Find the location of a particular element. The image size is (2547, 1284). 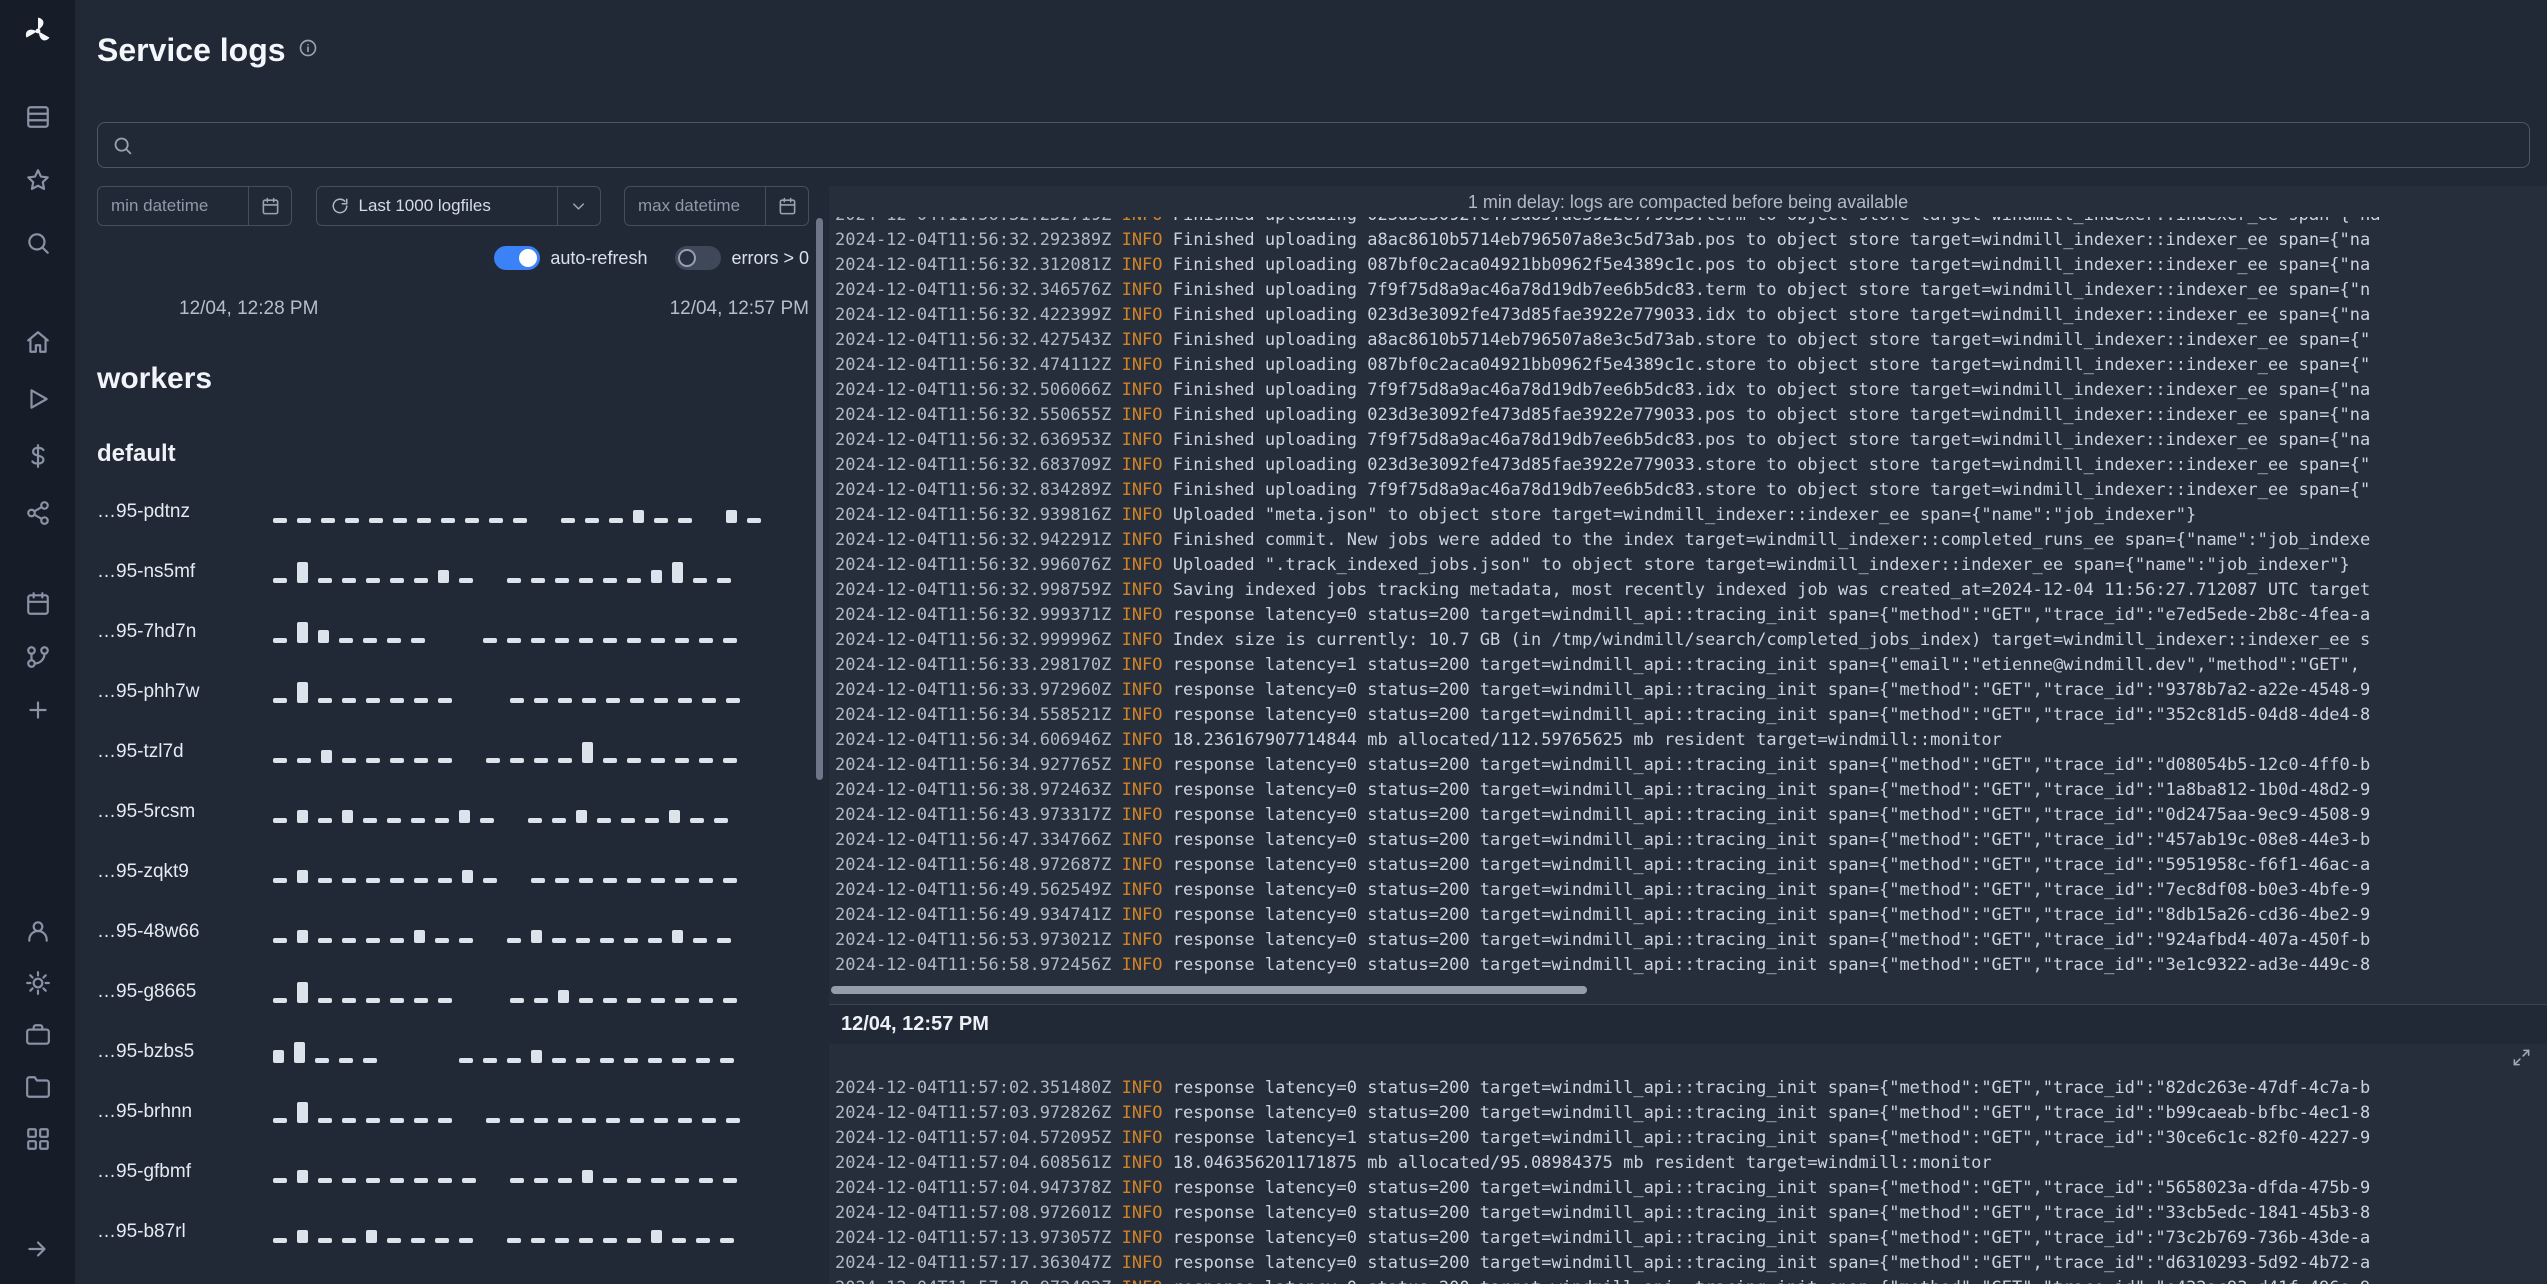

expand-icon is located at coordinates (2521, 1057).